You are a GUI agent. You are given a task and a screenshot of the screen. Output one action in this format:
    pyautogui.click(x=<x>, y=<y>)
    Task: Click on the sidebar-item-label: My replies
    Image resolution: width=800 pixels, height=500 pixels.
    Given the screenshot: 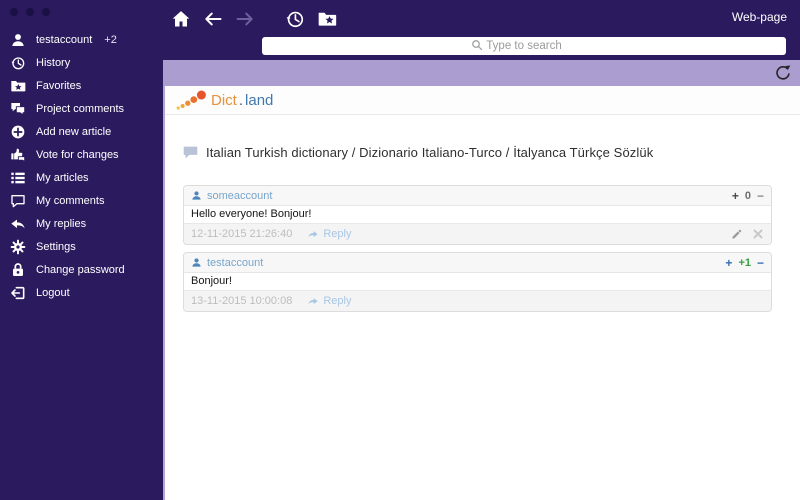 What is the action you would take?
    pyautogui.click(x=61, y=223)
    